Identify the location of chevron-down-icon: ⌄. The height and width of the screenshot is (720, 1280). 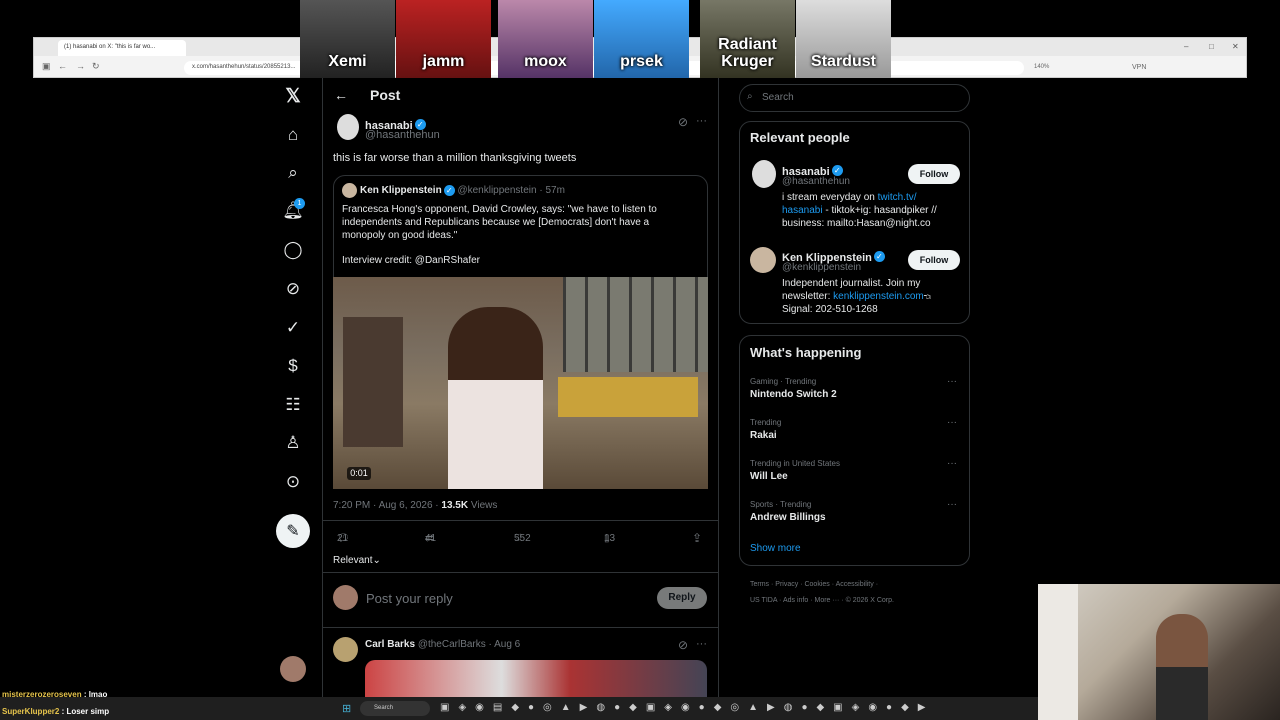
(376, 560).